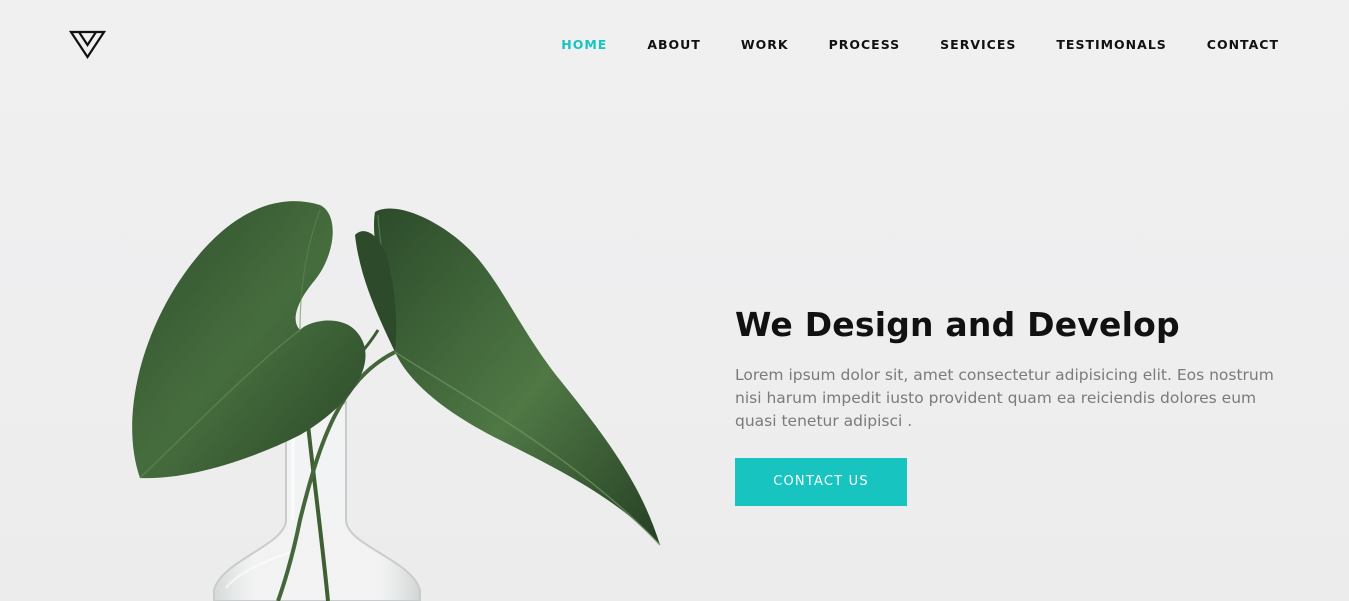 The width and height of the screenshot is (1349, 601). Describe the element at coordinates (821, 482) in the screenshot. I see `contact-us-button: CONTACT US` at that location.